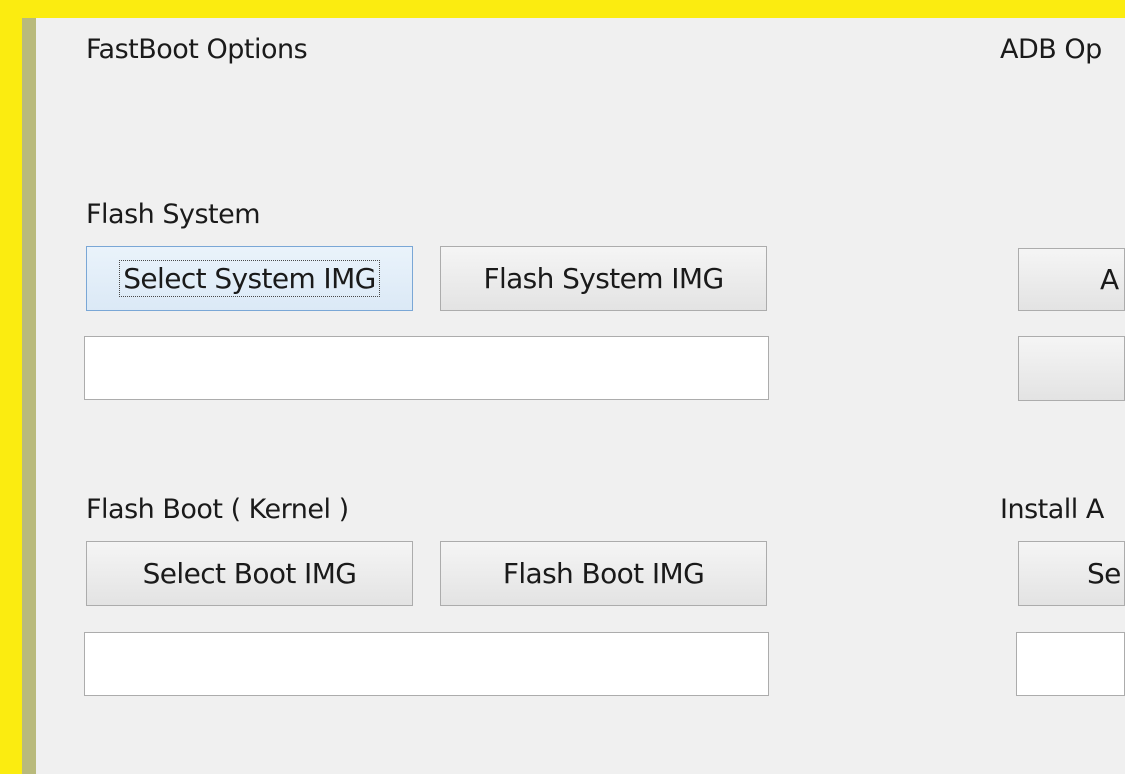 This screenshot has height=774, width=1125. Describe the element at coordinates (1051, 49) in the screenshot. I see `adb-options-heading: ADB Op` at that location.